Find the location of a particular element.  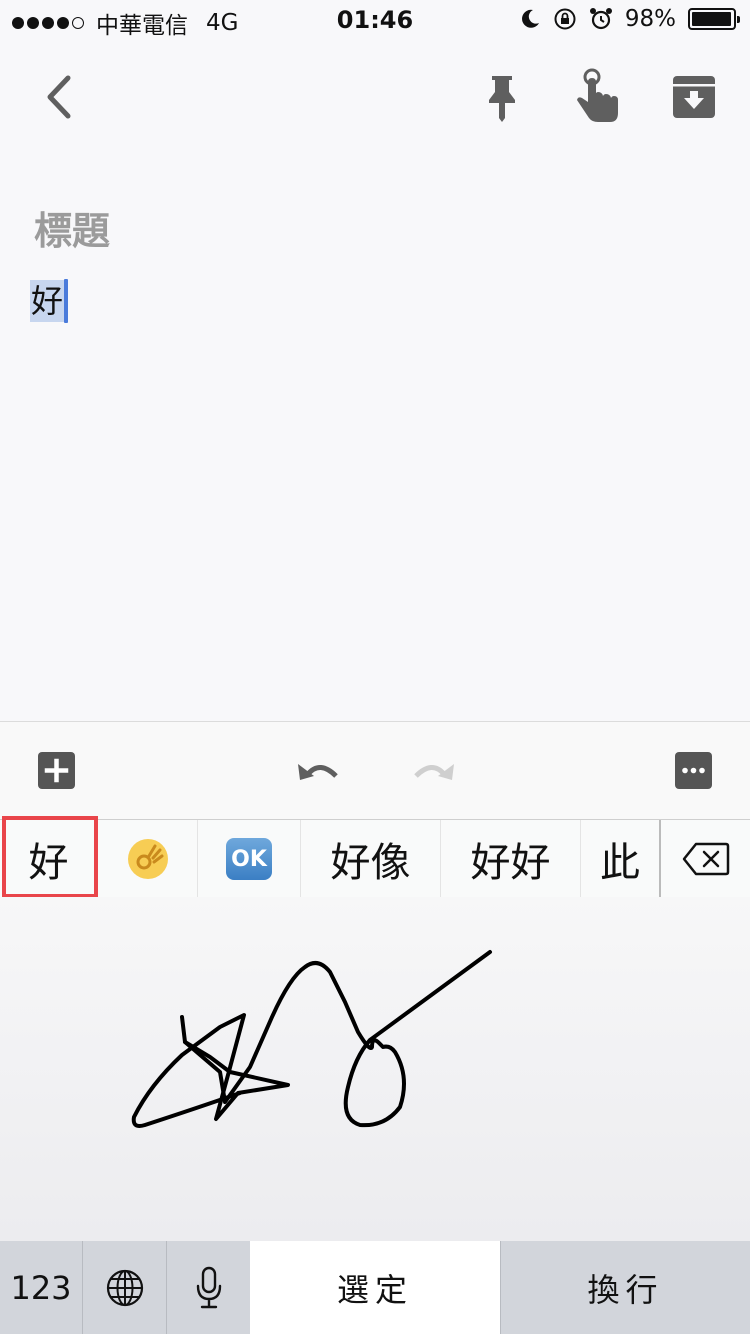

more-options-button is located at coordinates (693, 770).